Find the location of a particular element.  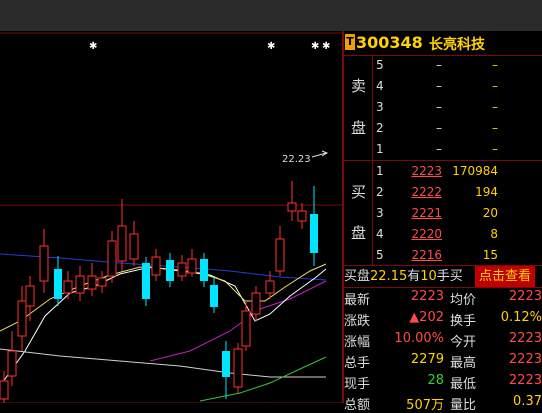

ask-row: 3 – – is located at coordinates (457, 107).